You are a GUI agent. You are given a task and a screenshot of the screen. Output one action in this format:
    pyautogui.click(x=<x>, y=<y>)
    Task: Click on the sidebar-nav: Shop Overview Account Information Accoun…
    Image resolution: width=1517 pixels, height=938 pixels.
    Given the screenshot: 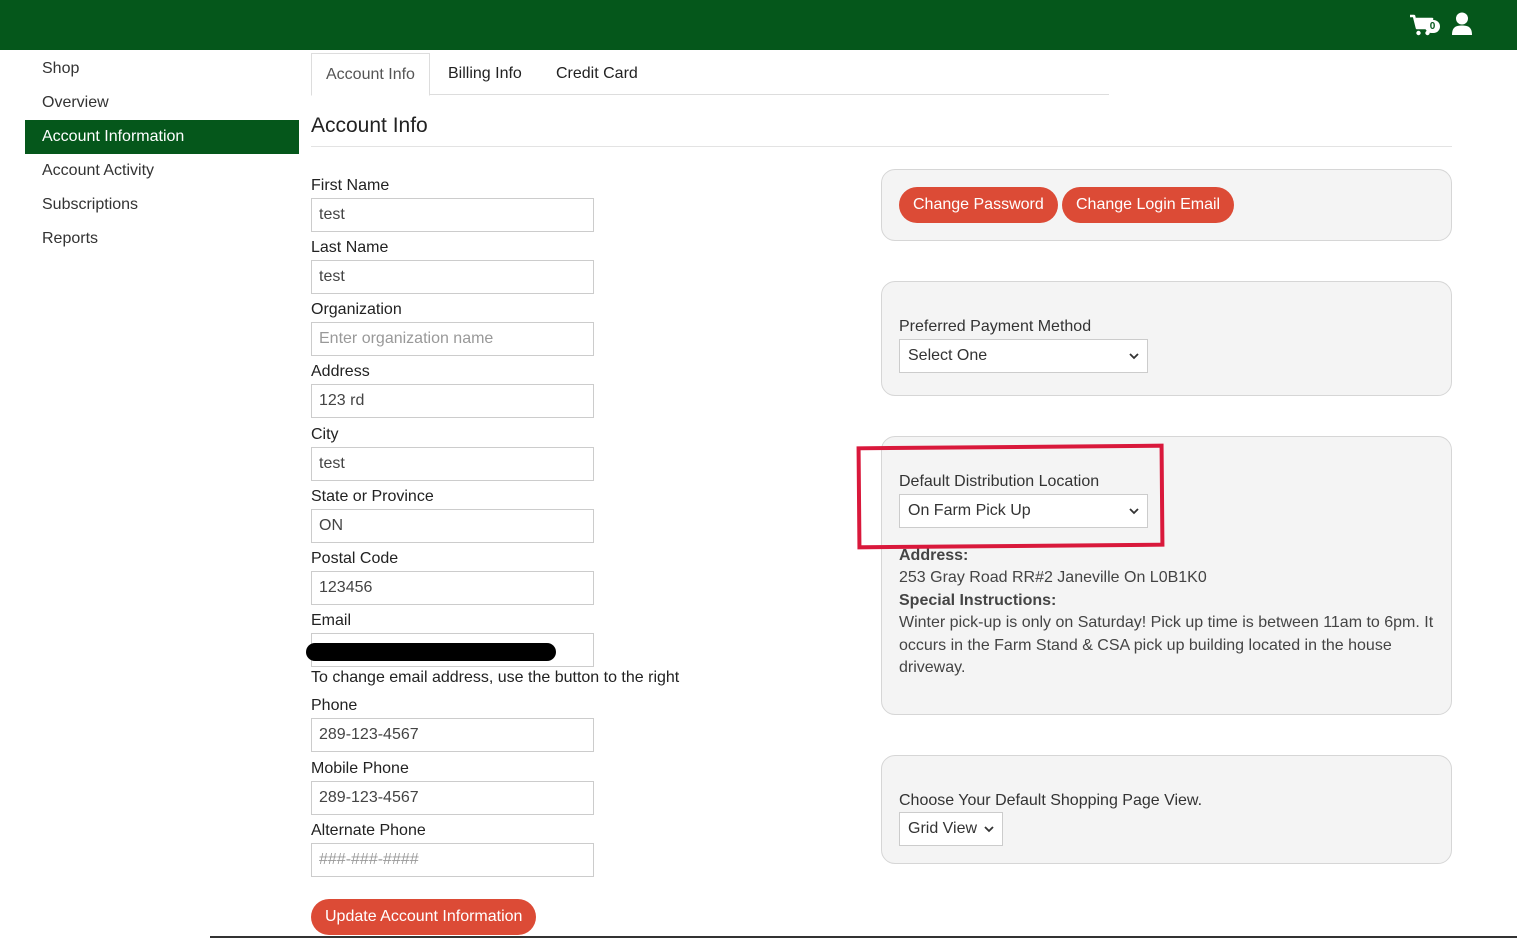 What is the action you would take?
    pyautogui.click(x=162, y=154)
    